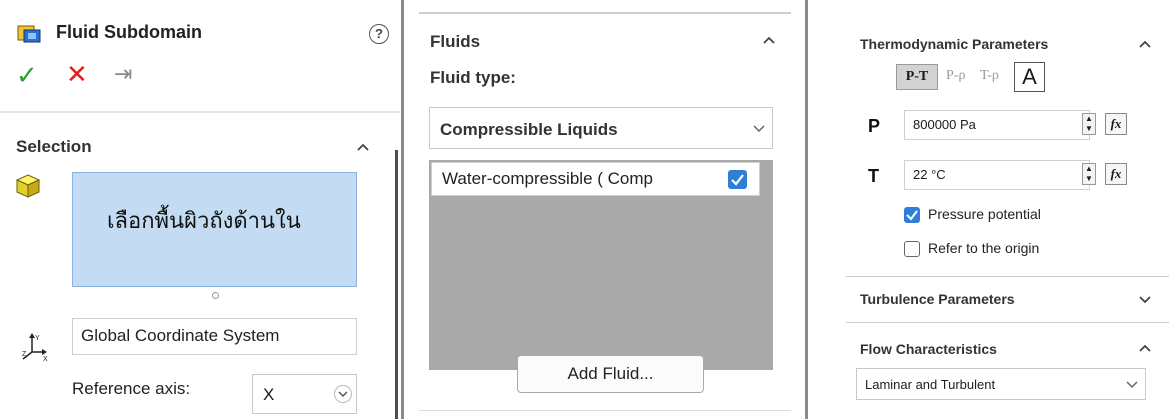 The image size is (1169, 419). I want to click on fluid-type-value: Compressible Liquids, so click(529, 129).